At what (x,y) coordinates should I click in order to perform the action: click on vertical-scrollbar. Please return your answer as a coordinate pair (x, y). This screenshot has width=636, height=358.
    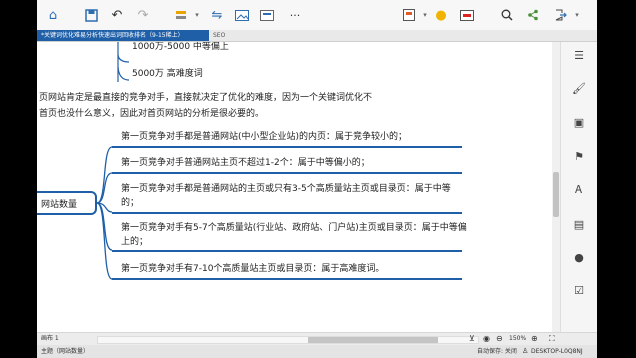
    Looking at the image, I should click on (556, 187).